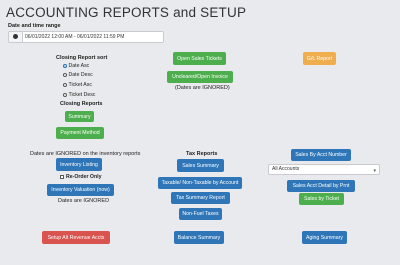  I want to click on open-sales-tickets-button: Open Sales Tickets, so click(199, 58).